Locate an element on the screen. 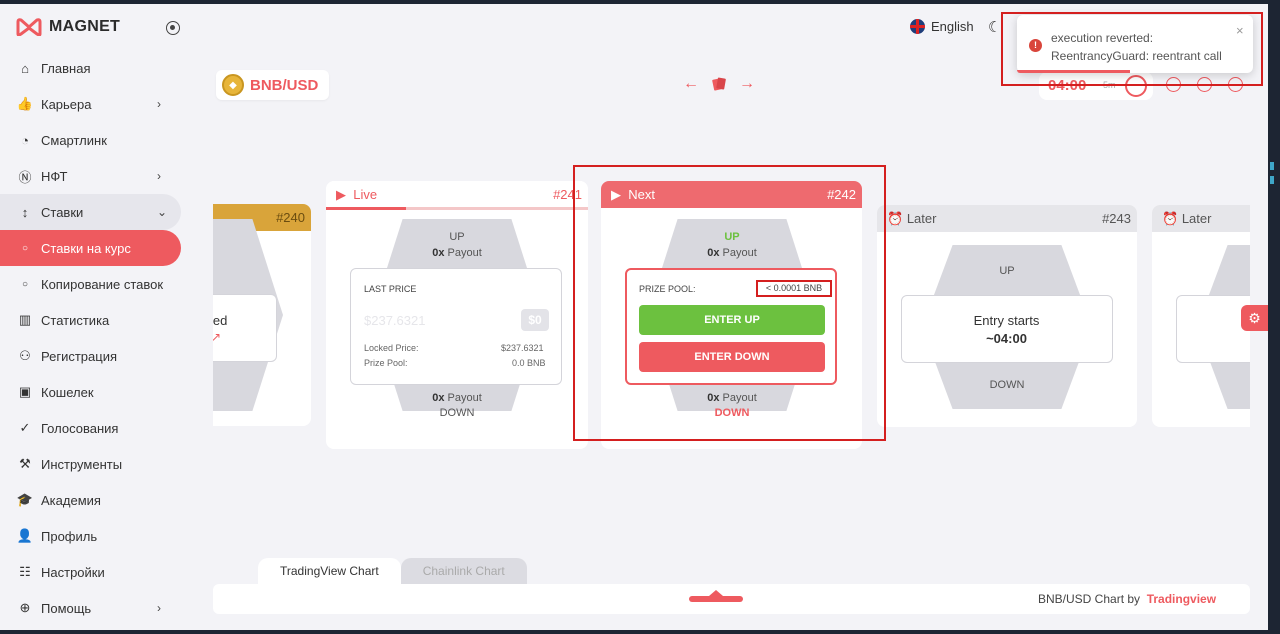  sidebar-item-statistics: ▥ Статистика is located at coordinates (98, 320).